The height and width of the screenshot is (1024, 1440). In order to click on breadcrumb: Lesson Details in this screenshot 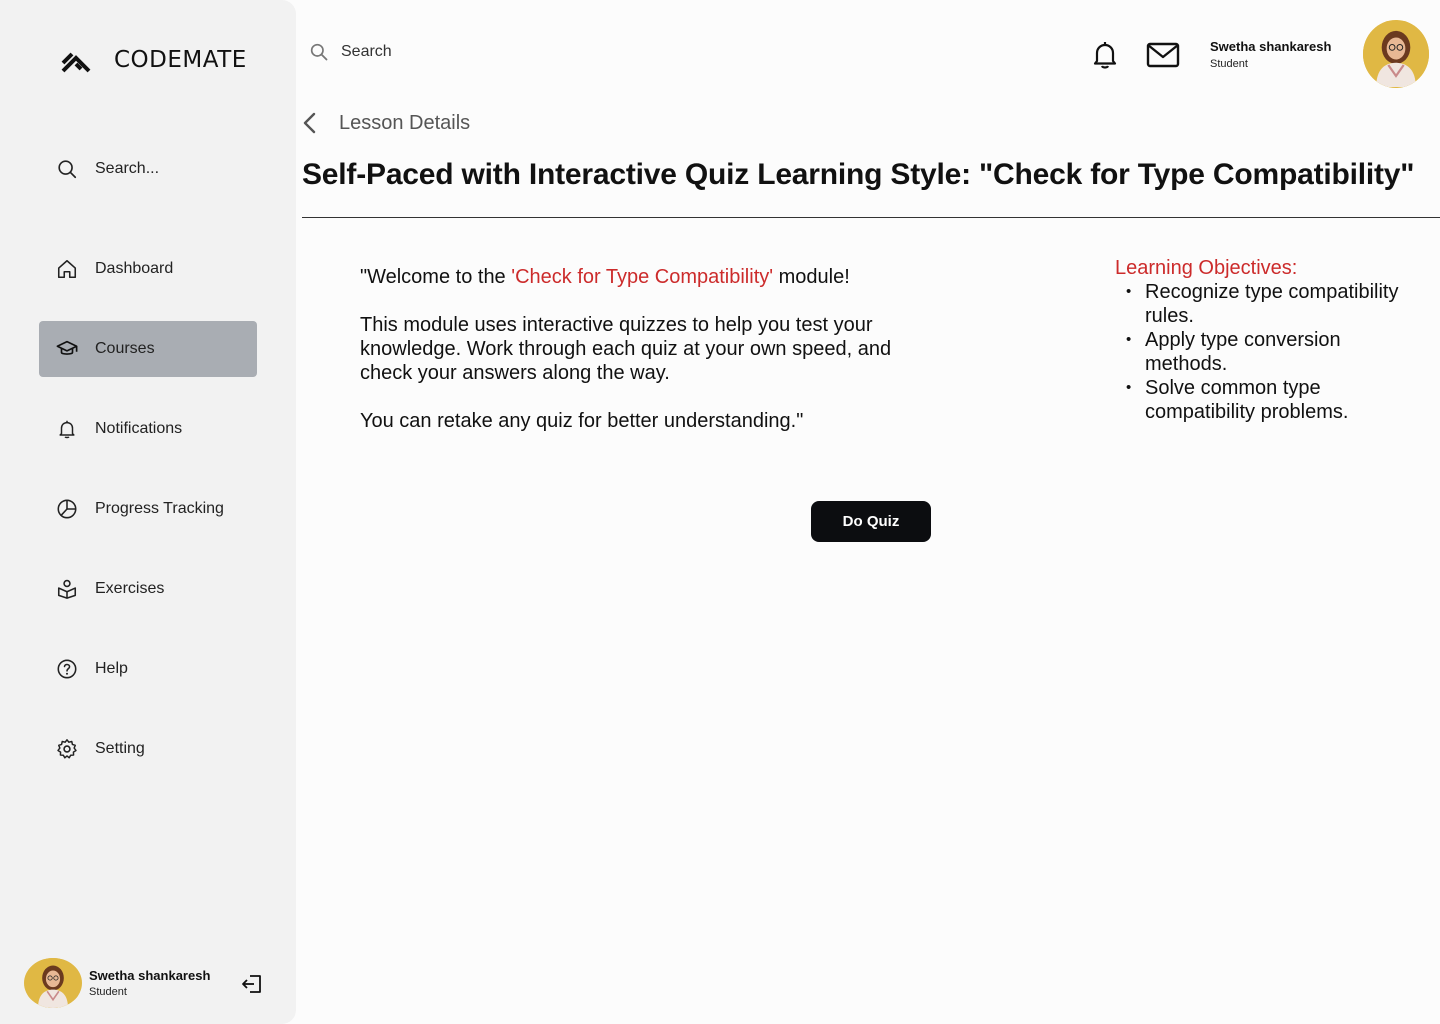, I will do `click(385, 123)`.